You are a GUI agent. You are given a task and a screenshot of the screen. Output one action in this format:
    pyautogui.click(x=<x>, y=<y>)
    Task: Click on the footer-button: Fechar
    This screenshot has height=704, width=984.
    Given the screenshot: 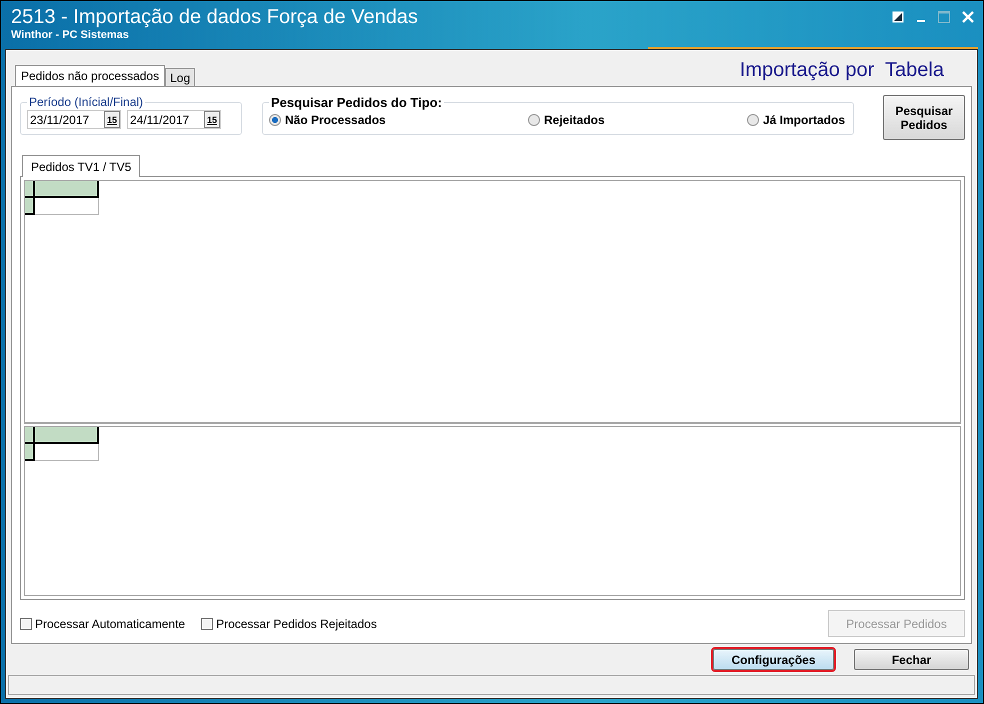 What is the action you would take?
    pyautogui.click(x=911, y=659)
    